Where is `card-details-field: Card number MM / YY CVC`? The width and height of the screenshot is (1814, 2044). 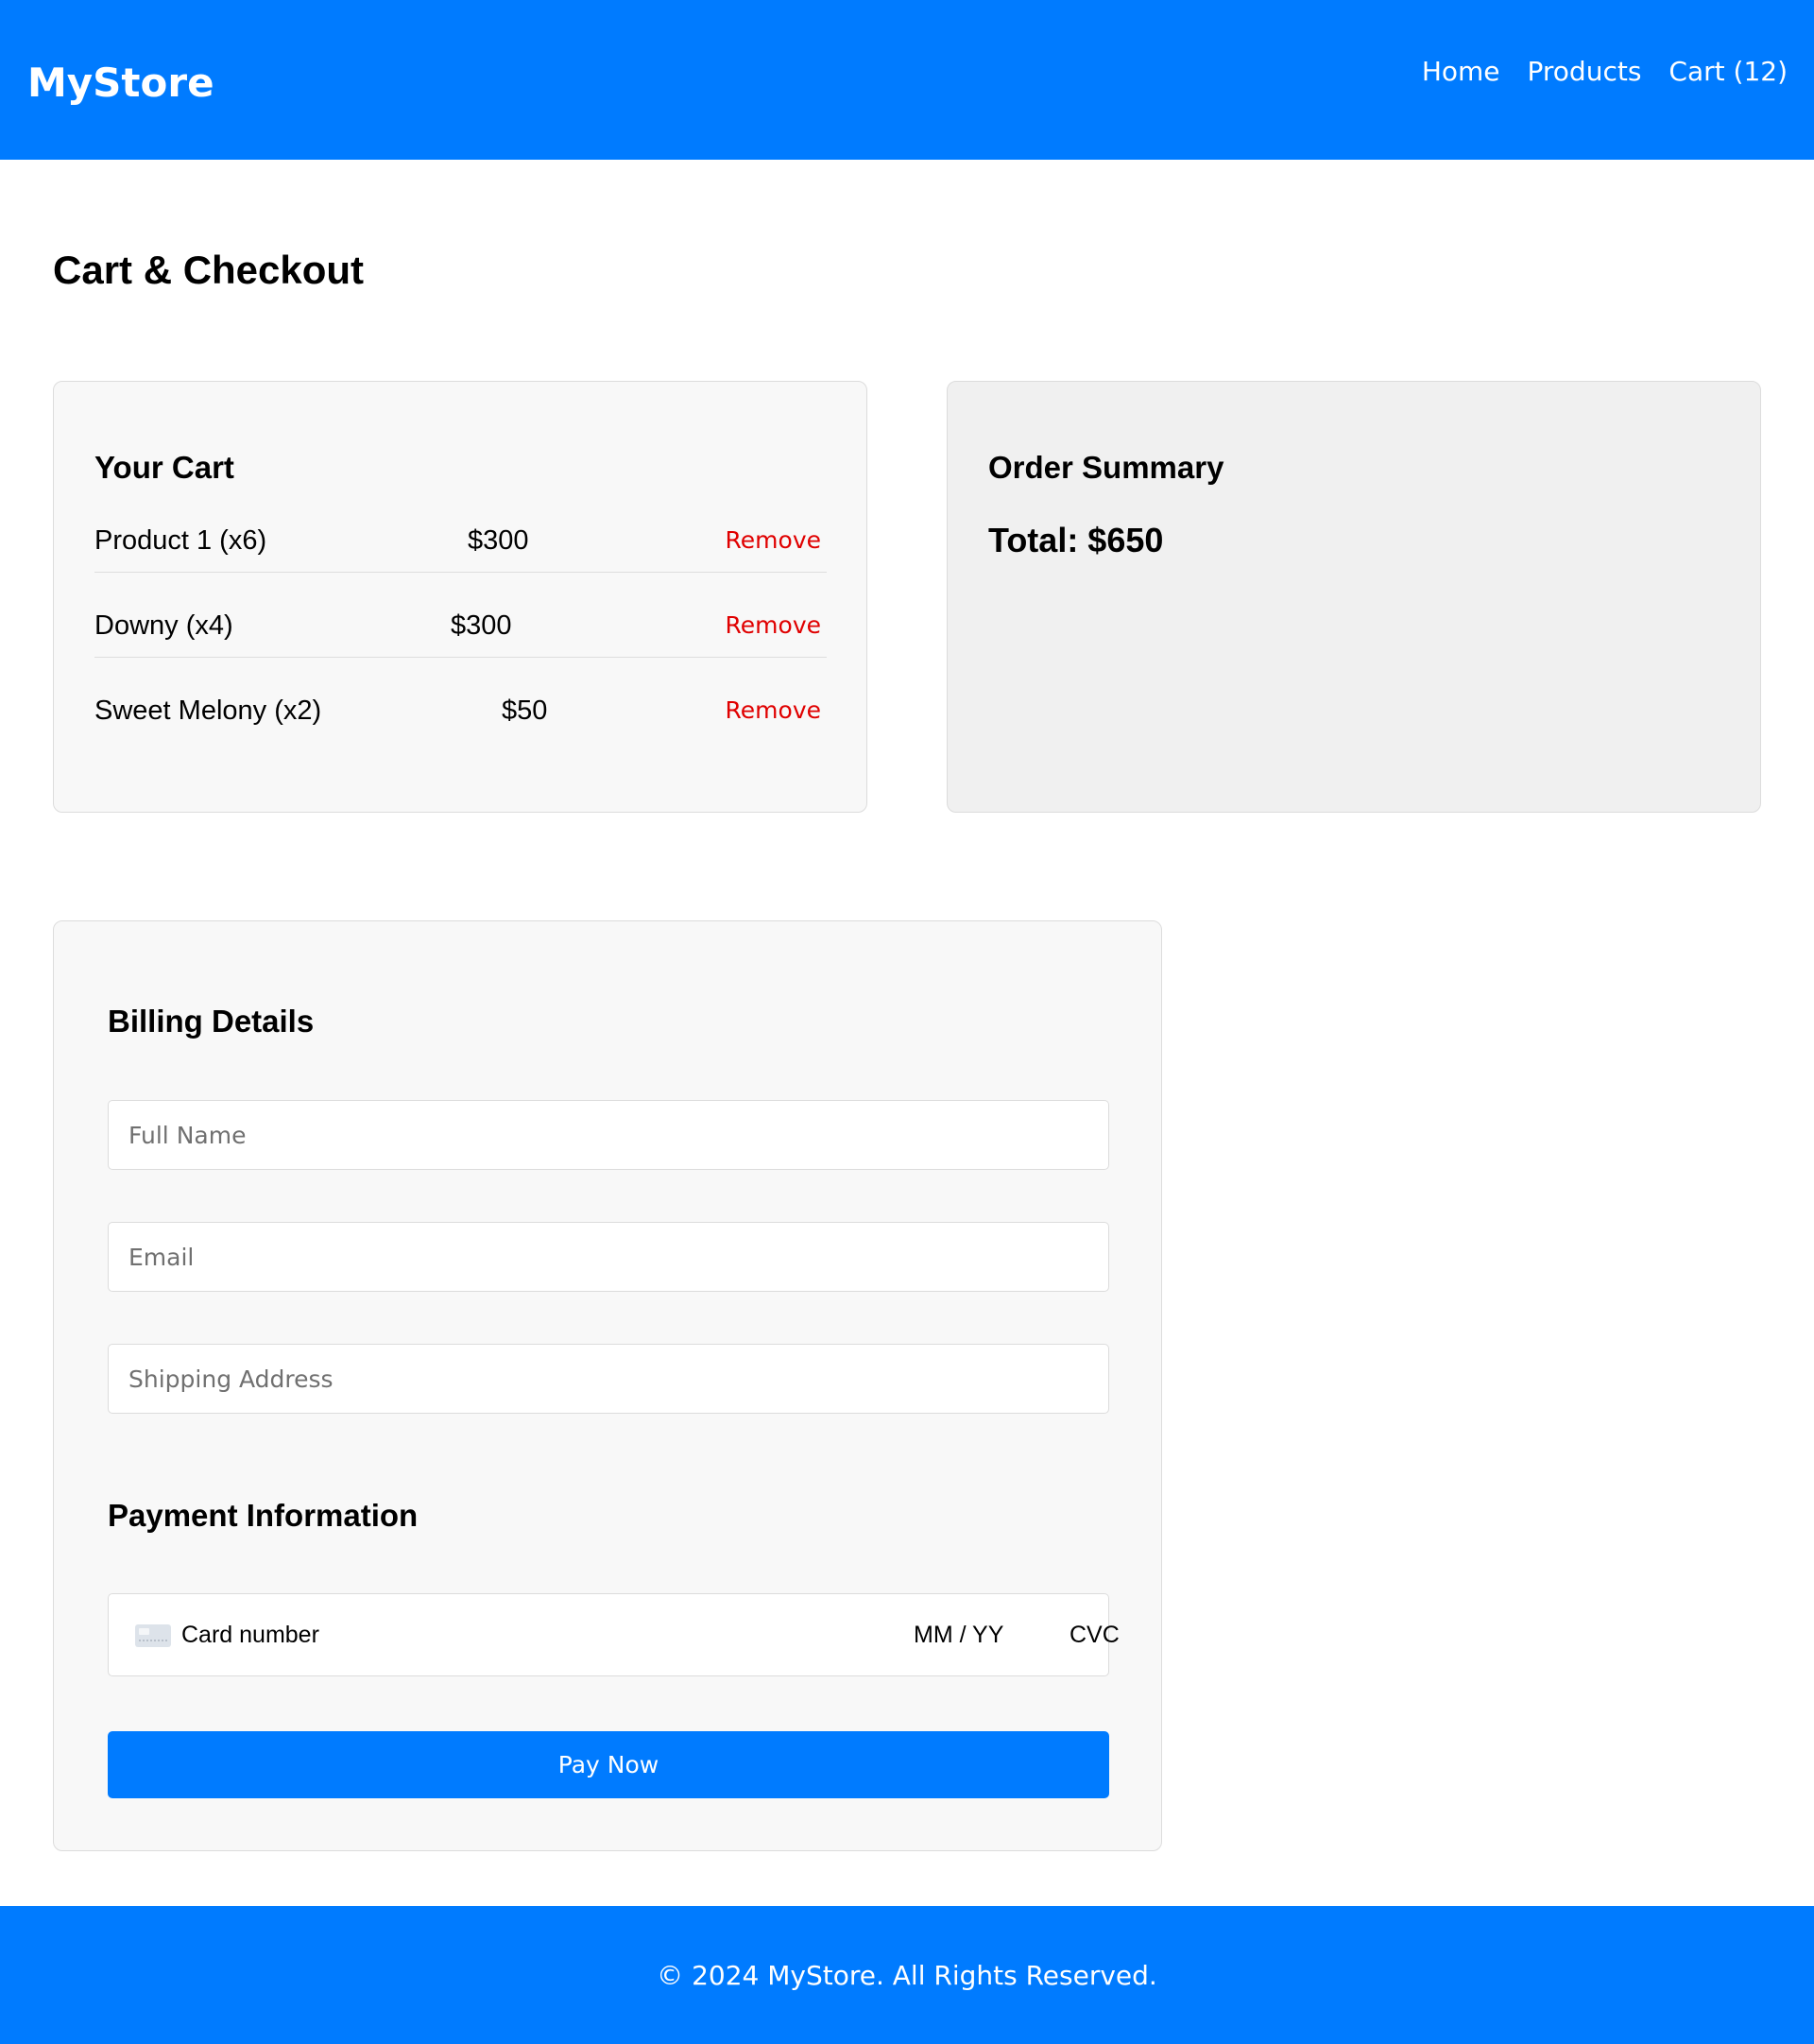
card-details-field: Card number MM / YY CVC is located at coordinates (614, 1634).